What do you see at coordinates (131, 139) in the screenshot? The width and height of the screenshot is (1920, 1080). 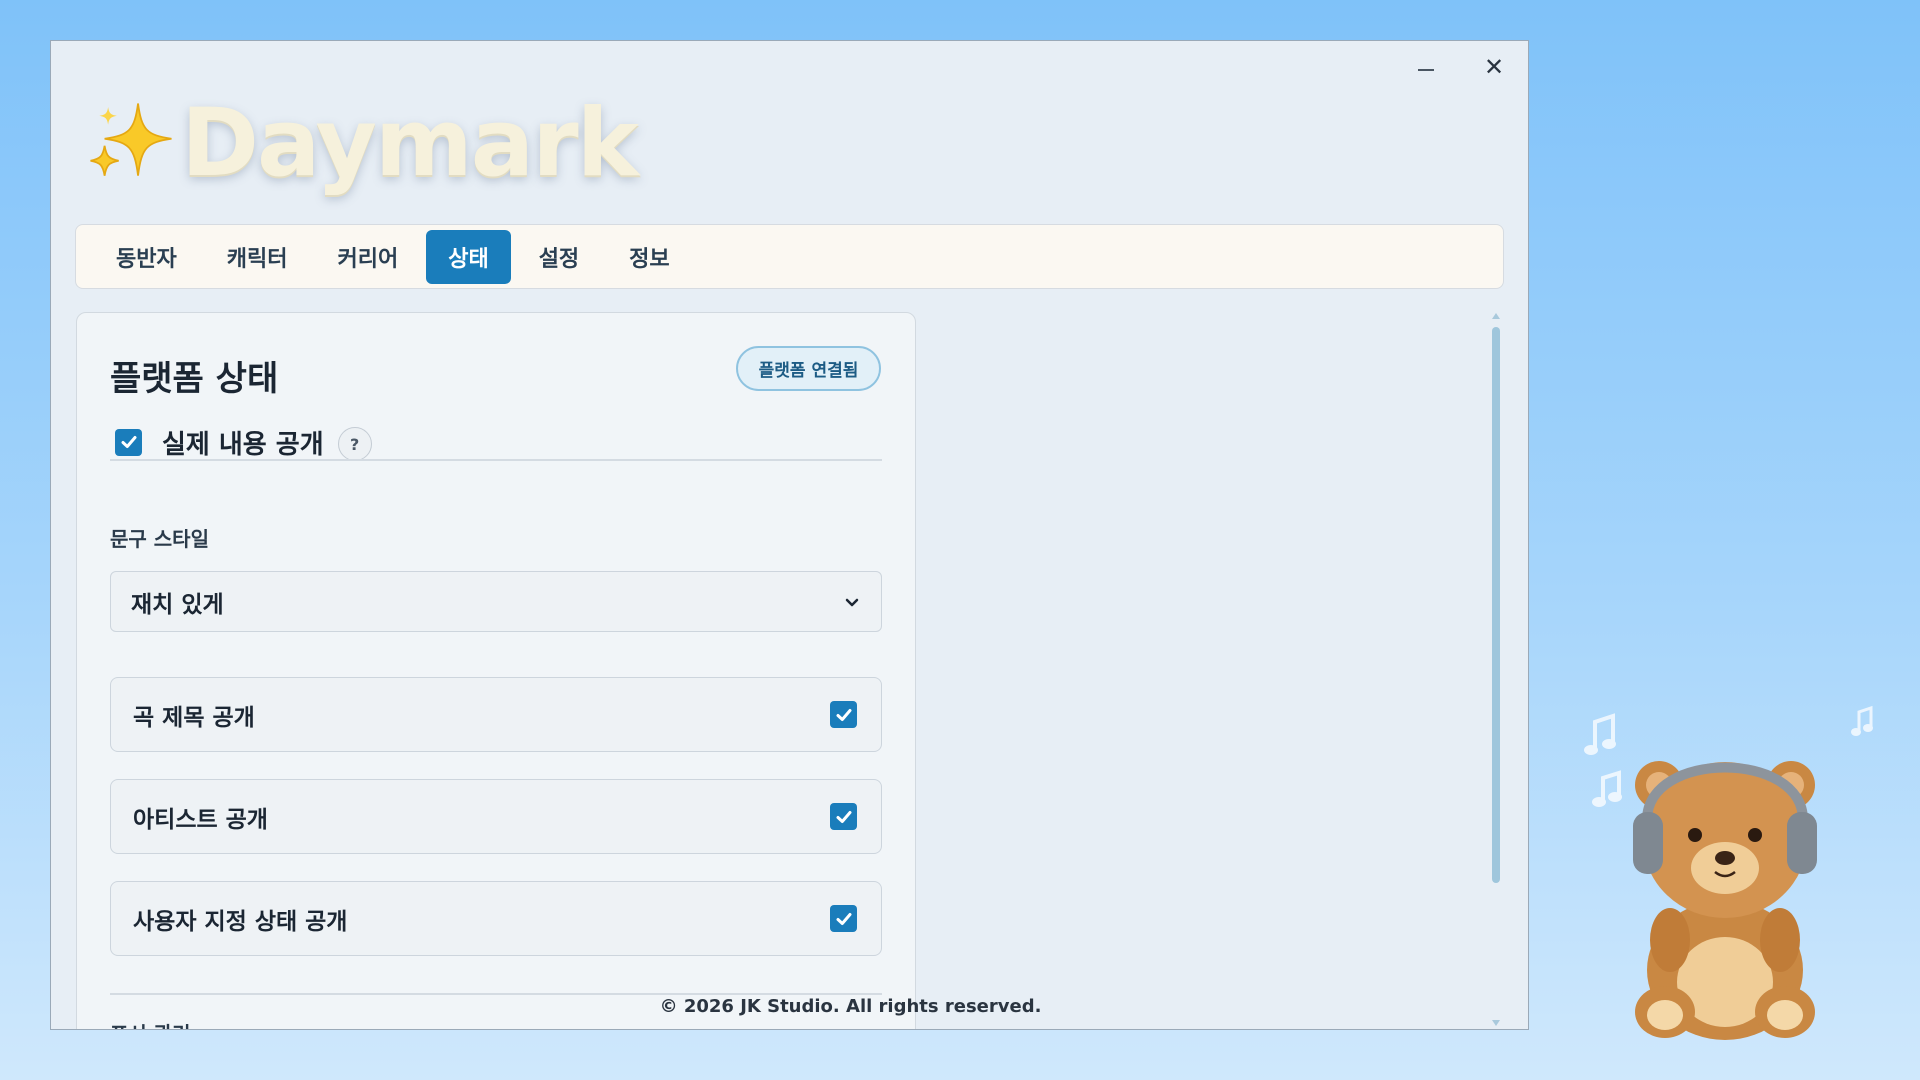 I see `sparkle-icon` at bounding box center [131, 139].